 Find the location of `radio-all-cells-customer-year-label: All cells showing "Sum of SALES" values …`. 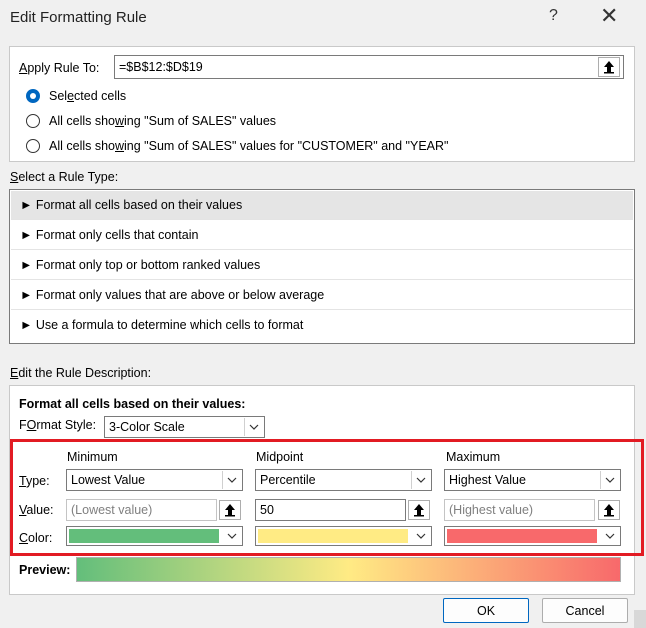

radio-all-cells-customer-year-label: All cells showing "Sum of SALES" values … is located at coordinates (249, 146).